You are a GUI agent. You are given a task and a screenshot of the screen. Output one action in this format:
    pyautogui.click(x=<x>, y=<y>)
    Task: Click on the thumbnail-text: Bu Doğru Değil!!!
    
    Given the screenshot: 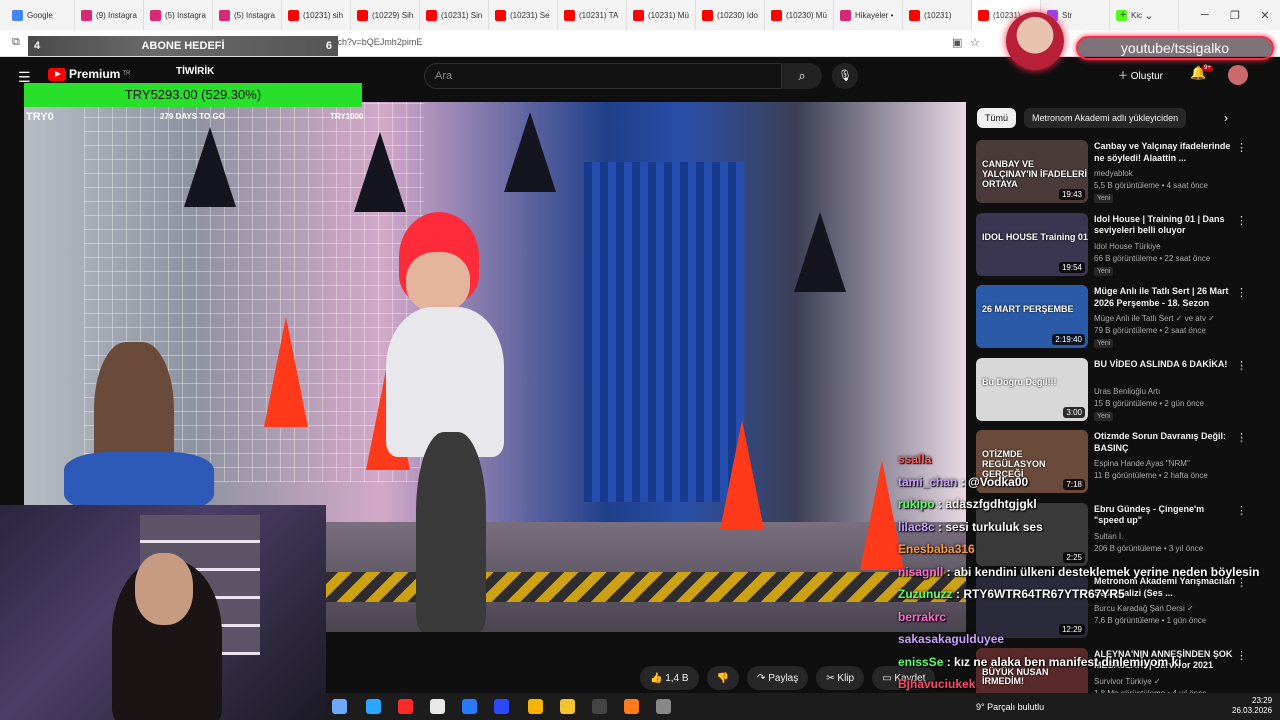 What is the action you would take?
    pyautogui.click(x=1019, y=381)
    